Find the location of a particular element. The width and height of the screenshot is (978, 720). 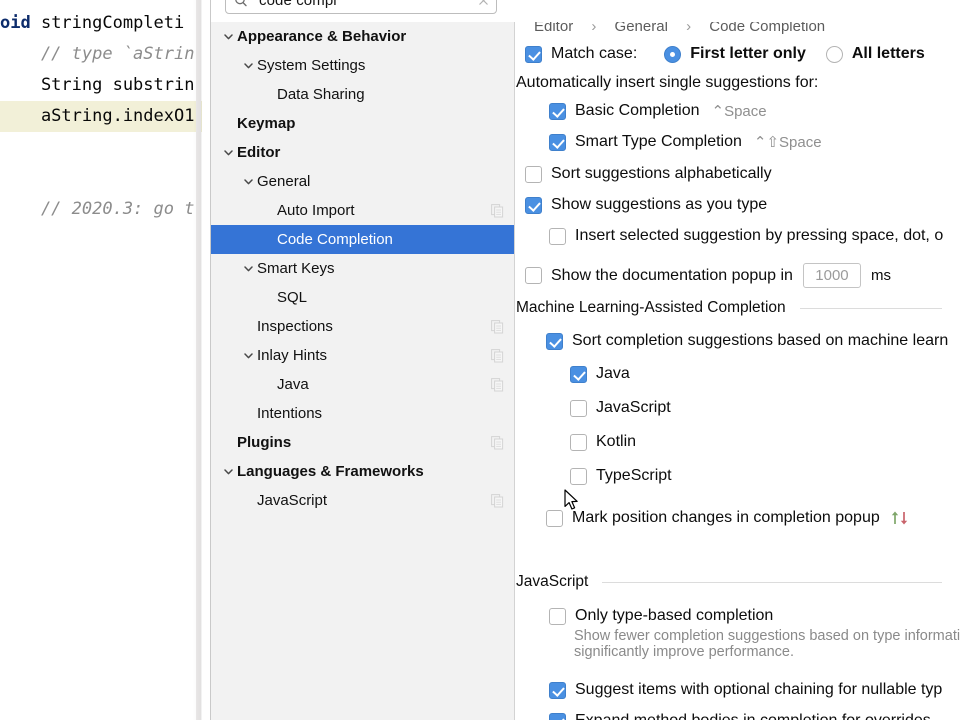

sidebar-item-system-settings: System Settings is located at coordinates (362, 65).